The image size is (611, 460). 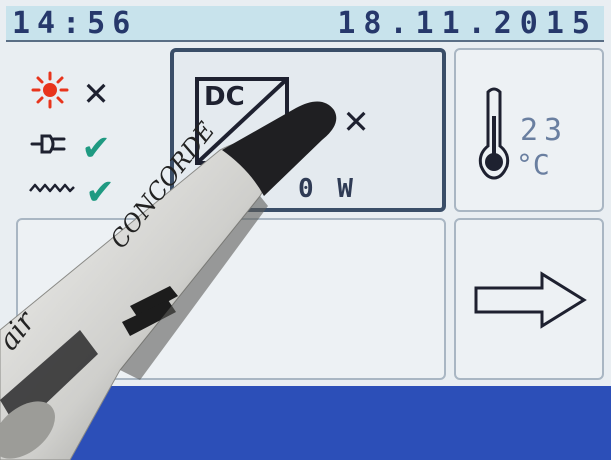 I want to click on dc-label: DC, so click(x=224, y=97).